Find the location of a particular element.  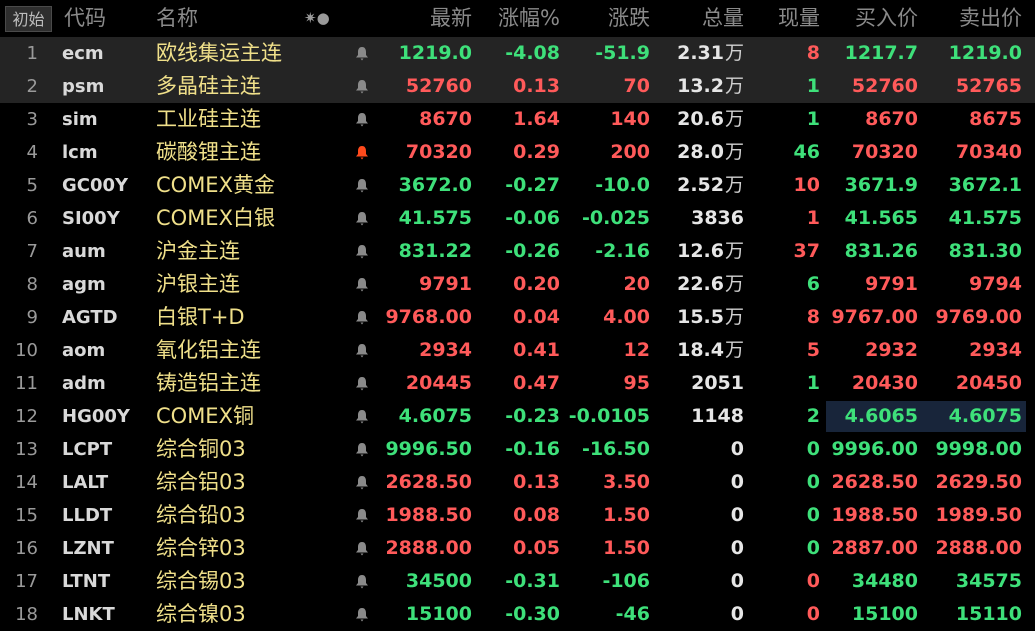

col-header-name: 名称 is located at coordinates (177, 18).